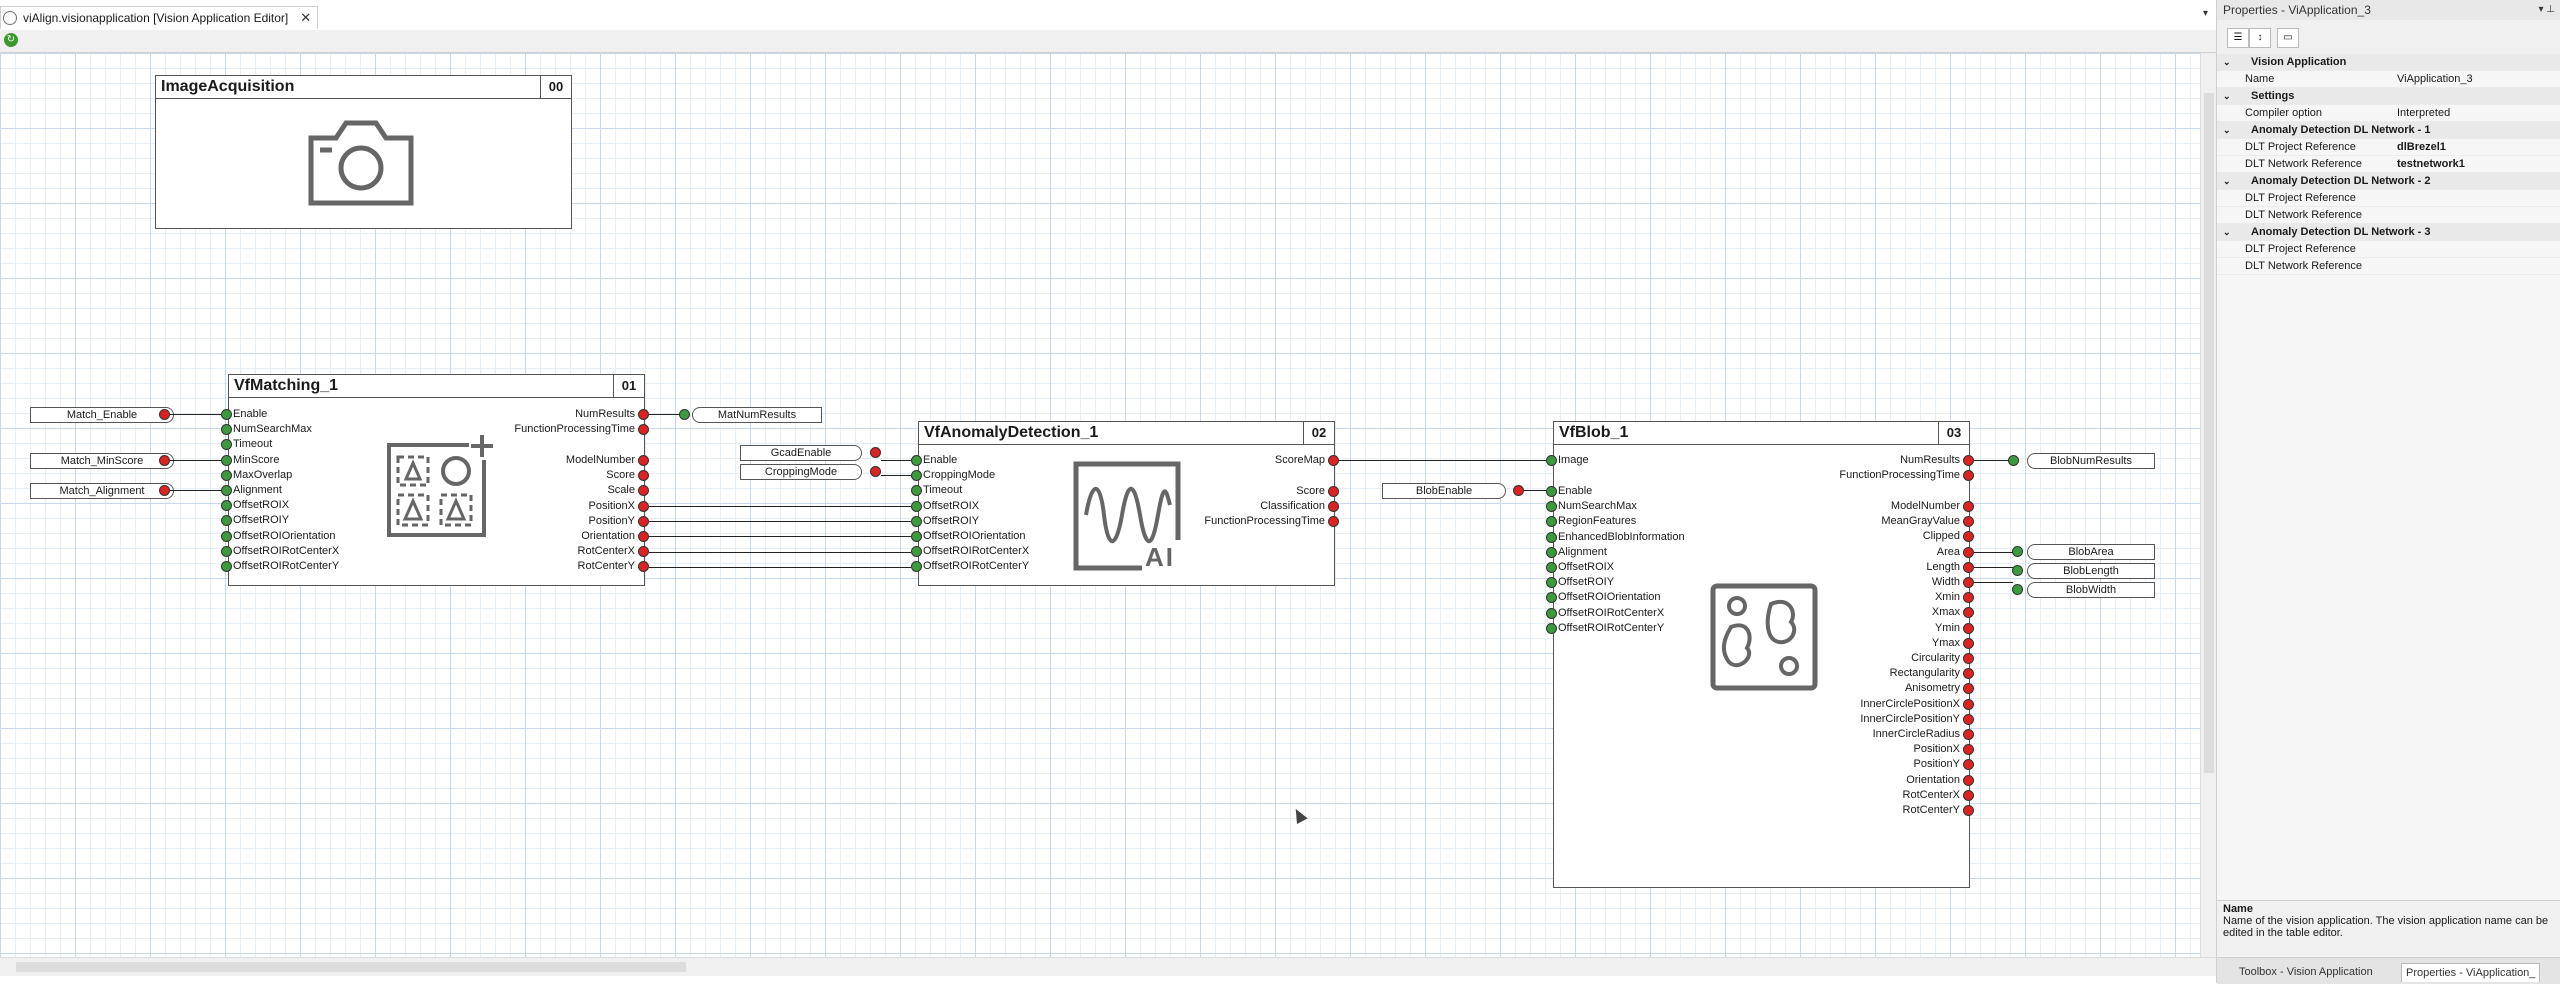 The image size is (2560, 984). Describe the element at coordinates (2431, 164) in the screenshot. I see `property-value: testnetwork1` at that location.